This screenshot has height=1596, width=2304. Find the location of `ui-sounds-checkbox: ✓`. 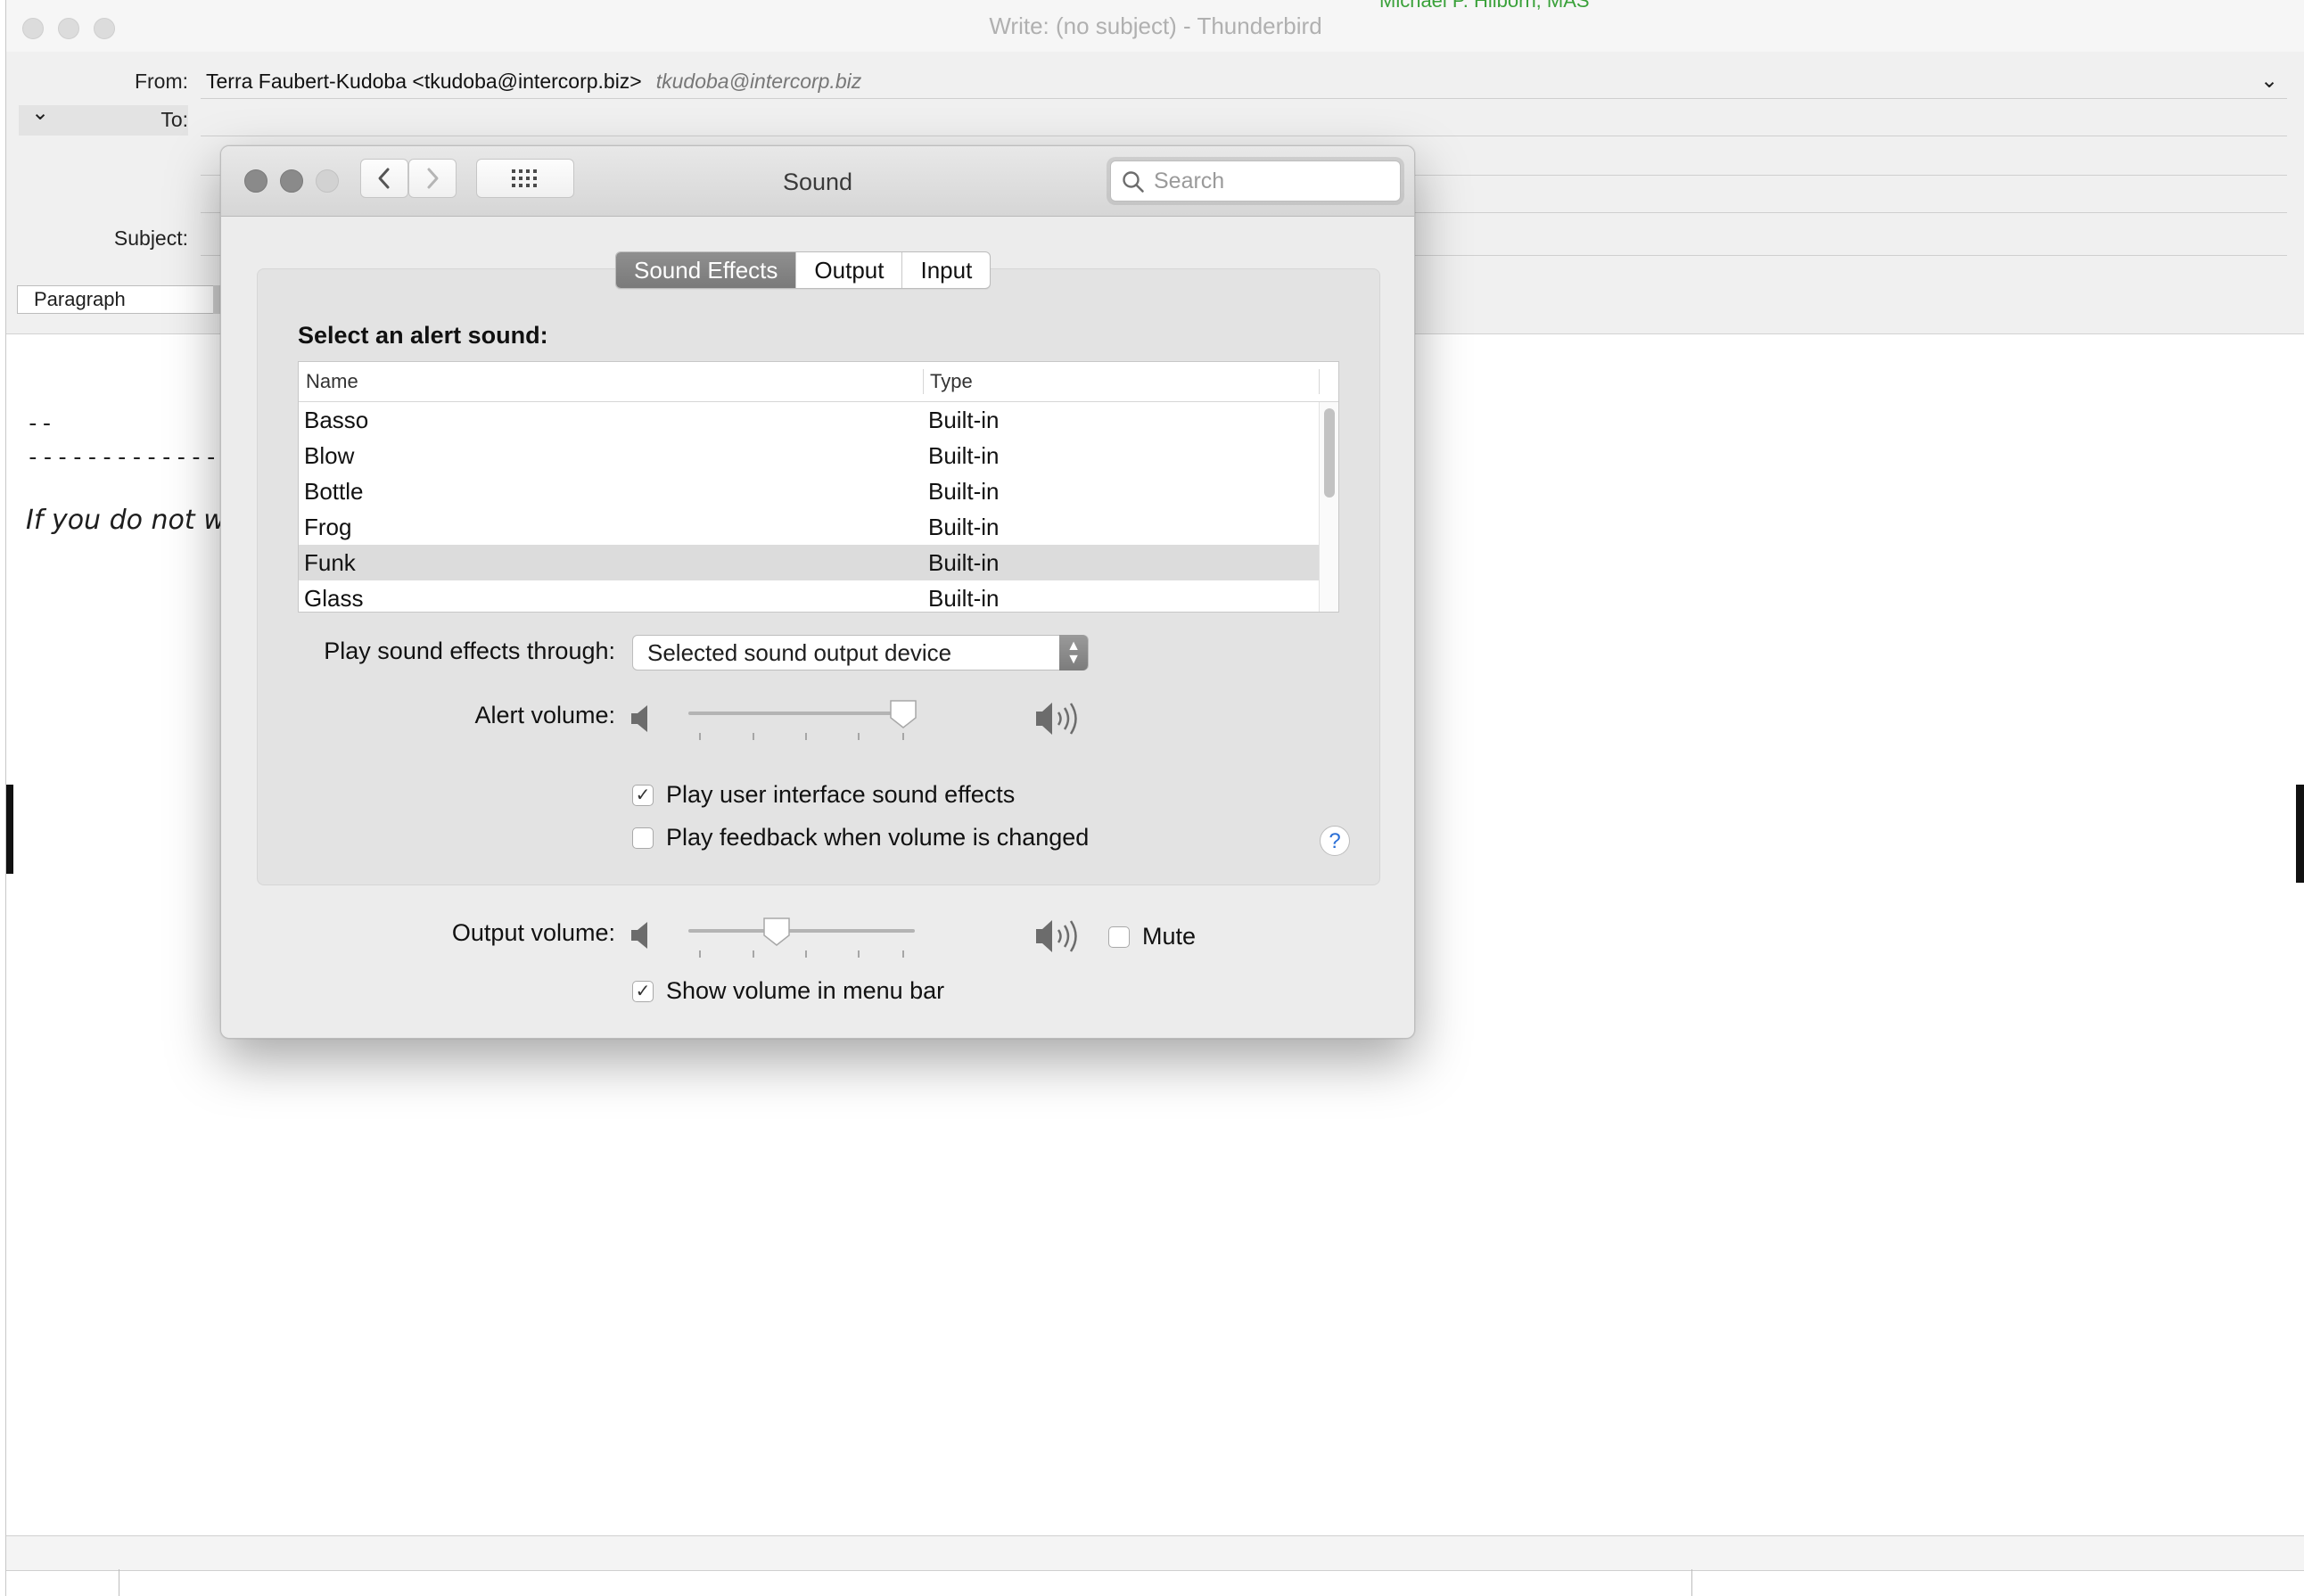

ui-sounds-checkbox: ✓ is located at coordinates (643, 795).